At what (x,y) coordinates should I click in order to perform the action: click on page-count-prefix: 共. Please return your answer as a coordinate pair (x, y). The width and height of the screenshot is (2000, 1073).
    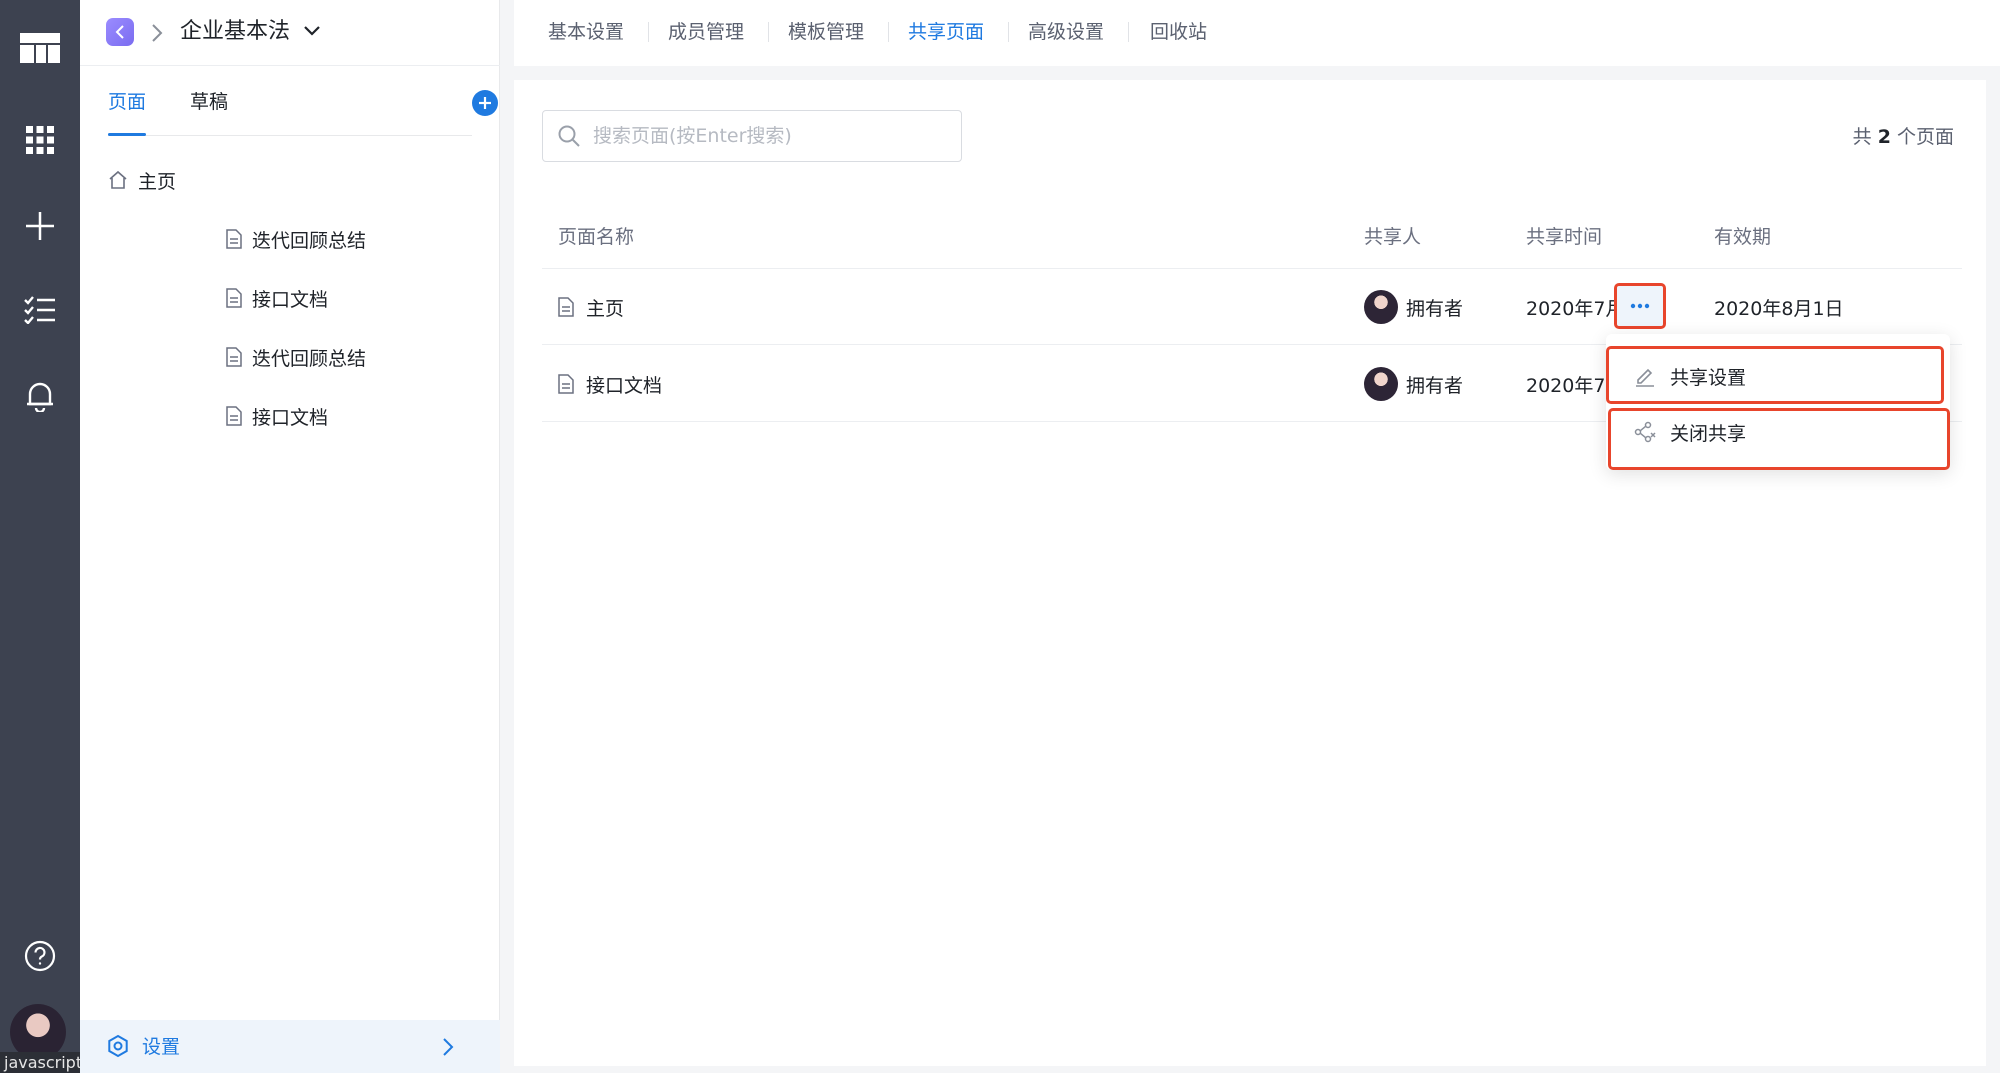
    Looking at the image, I should click on (1862, 137).